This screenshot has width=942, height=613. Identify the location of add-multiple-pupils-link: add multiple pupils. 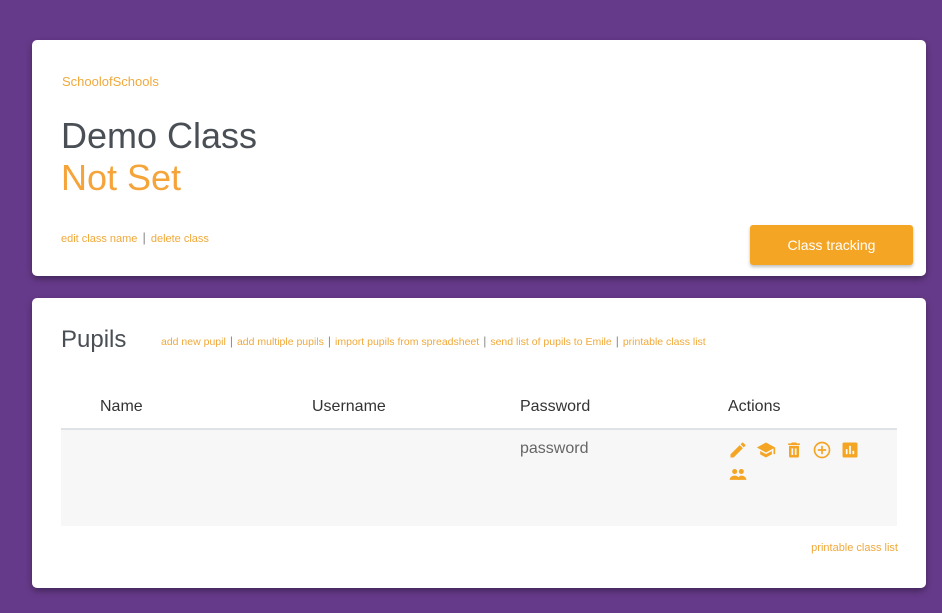
(280, 342).